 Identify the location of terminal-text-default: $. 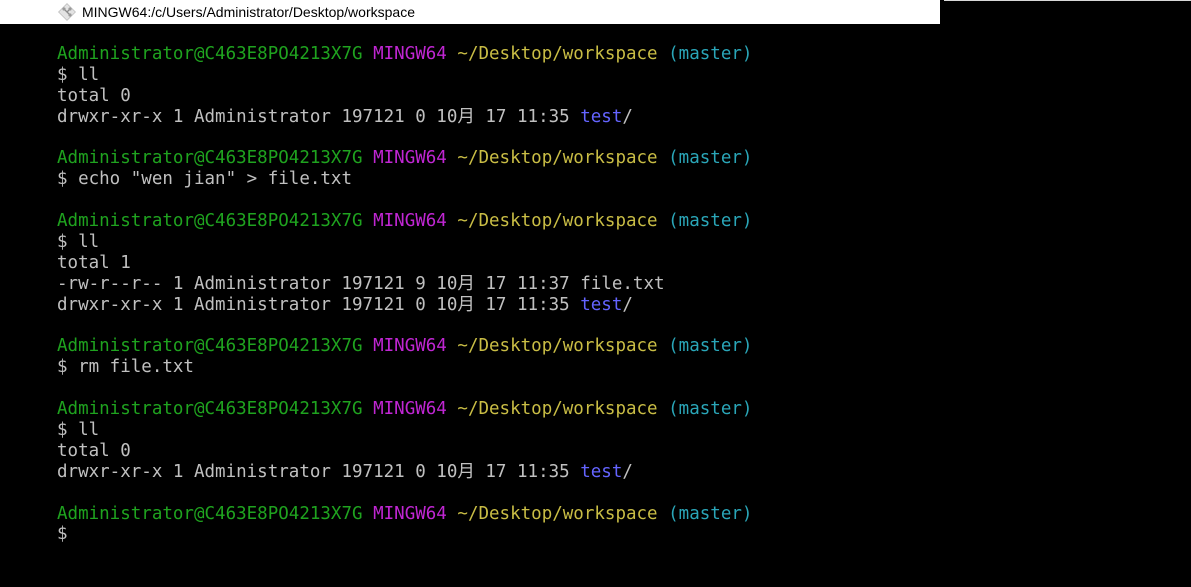
(62, 534).